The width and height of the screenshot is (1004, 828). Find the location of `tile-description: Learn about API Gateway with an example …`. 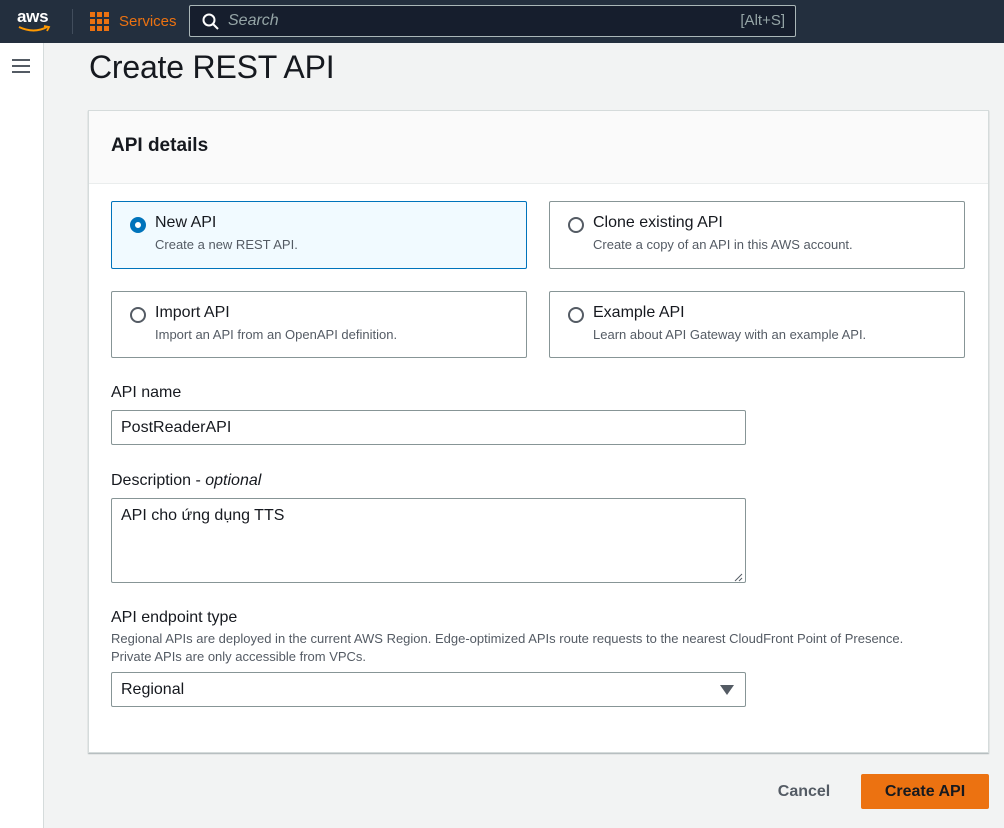

tile-description: Learn about API Gateway with an example … is located at coordinates (730, 334).